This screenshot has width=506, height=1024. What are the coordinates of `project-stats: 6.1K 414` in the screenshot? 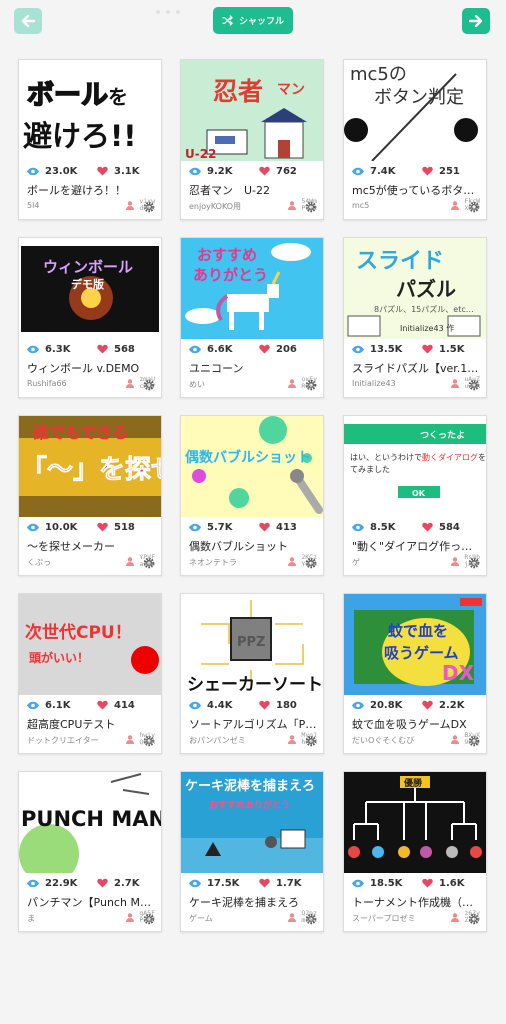 It's located at (80, 705).